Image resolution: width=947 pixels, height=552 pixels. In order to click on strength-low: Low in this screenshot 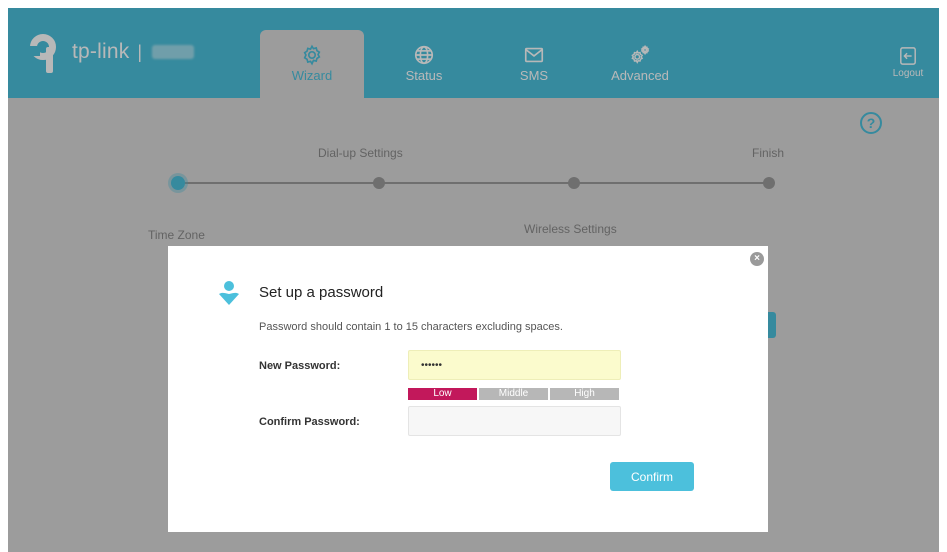, I will do `click(442, 394)`.